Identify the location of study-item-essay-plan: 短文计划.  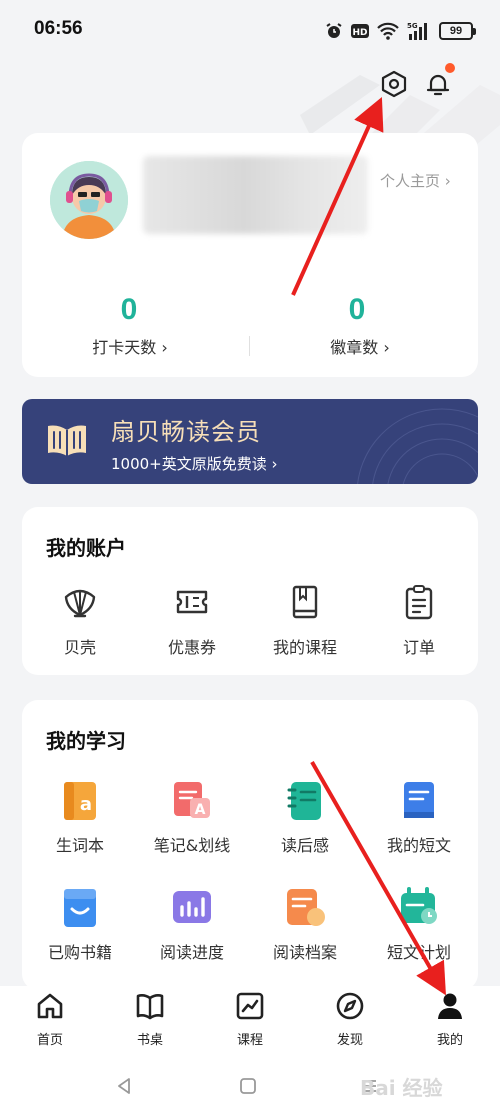
(419, 924).